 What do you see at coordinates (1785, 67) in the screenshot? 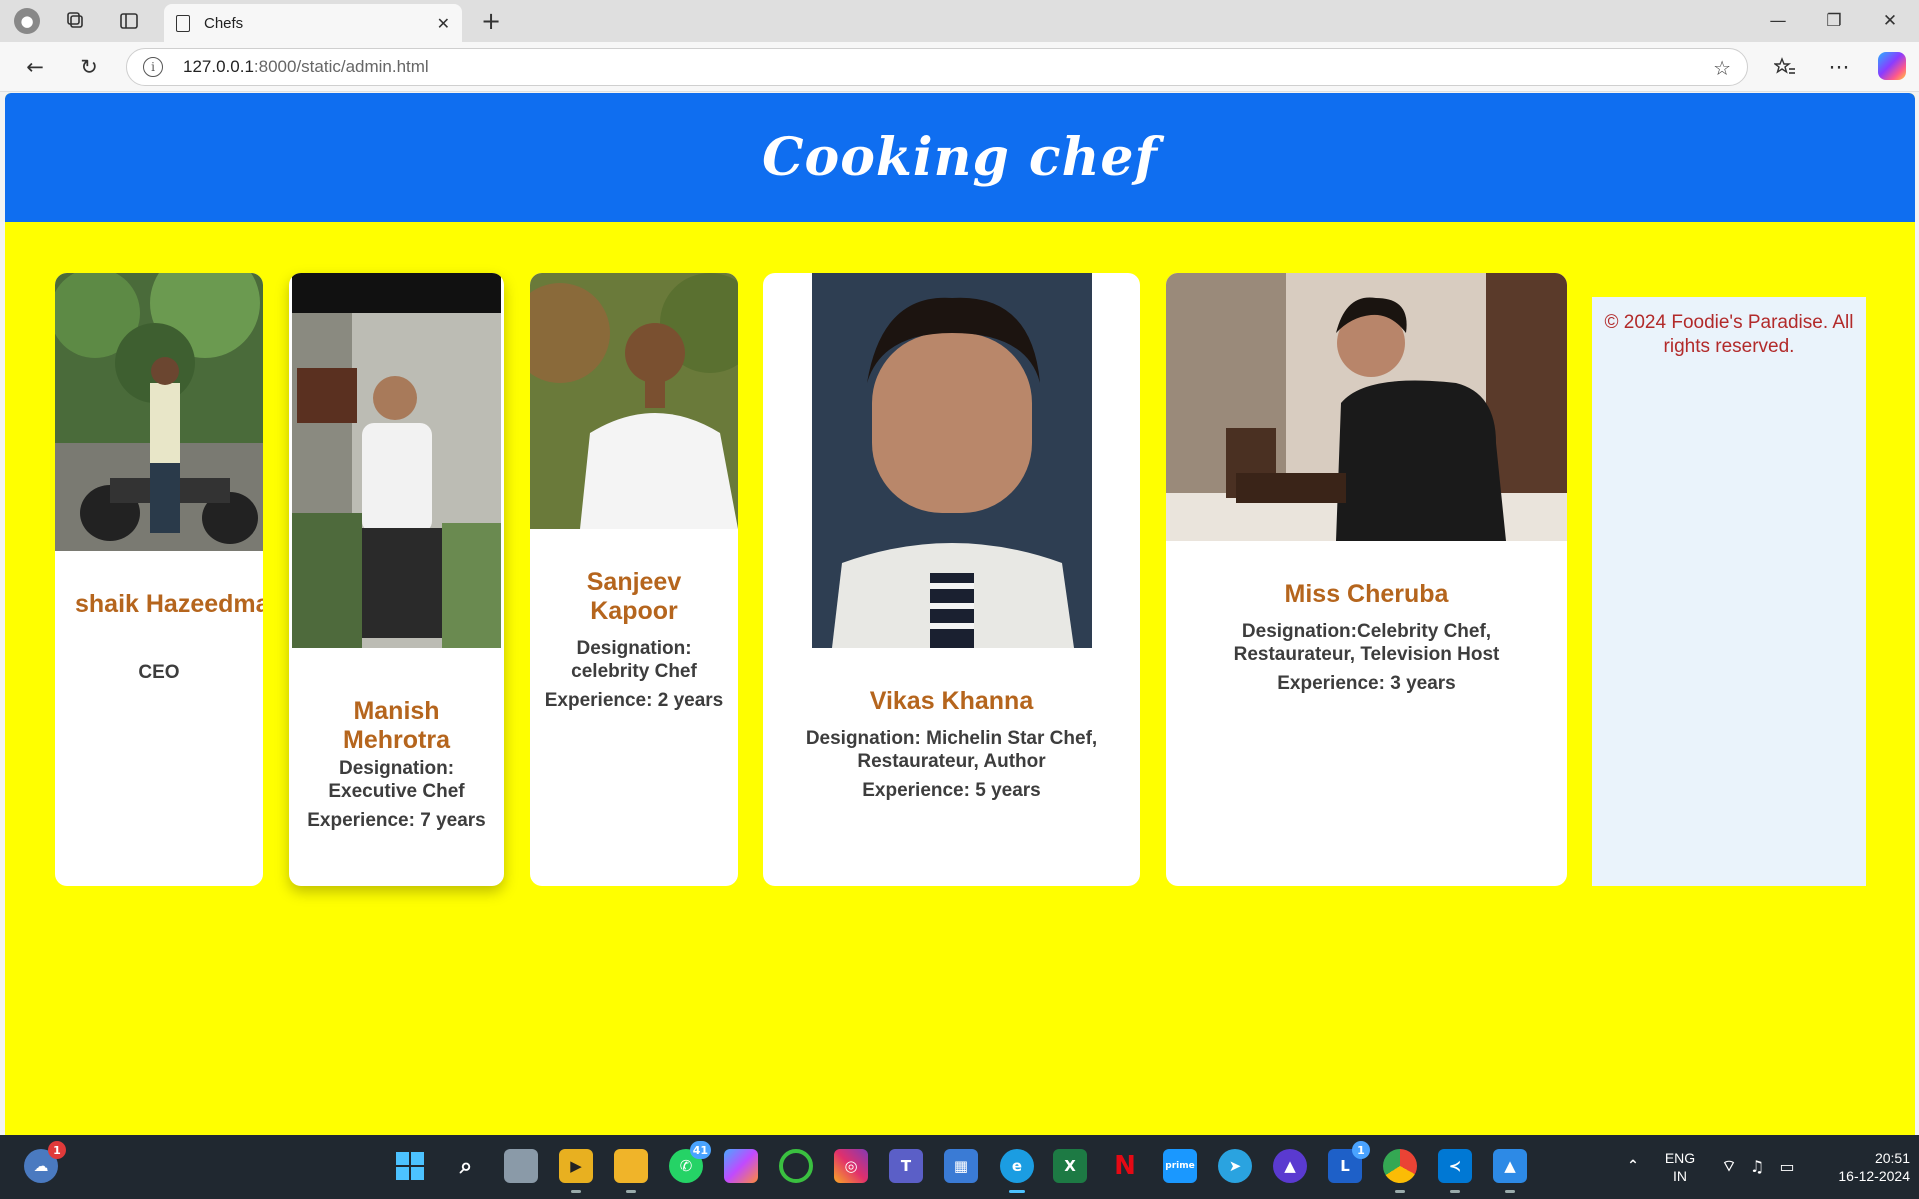
I see `favorites-icon` at bounding box center [1785, 67].